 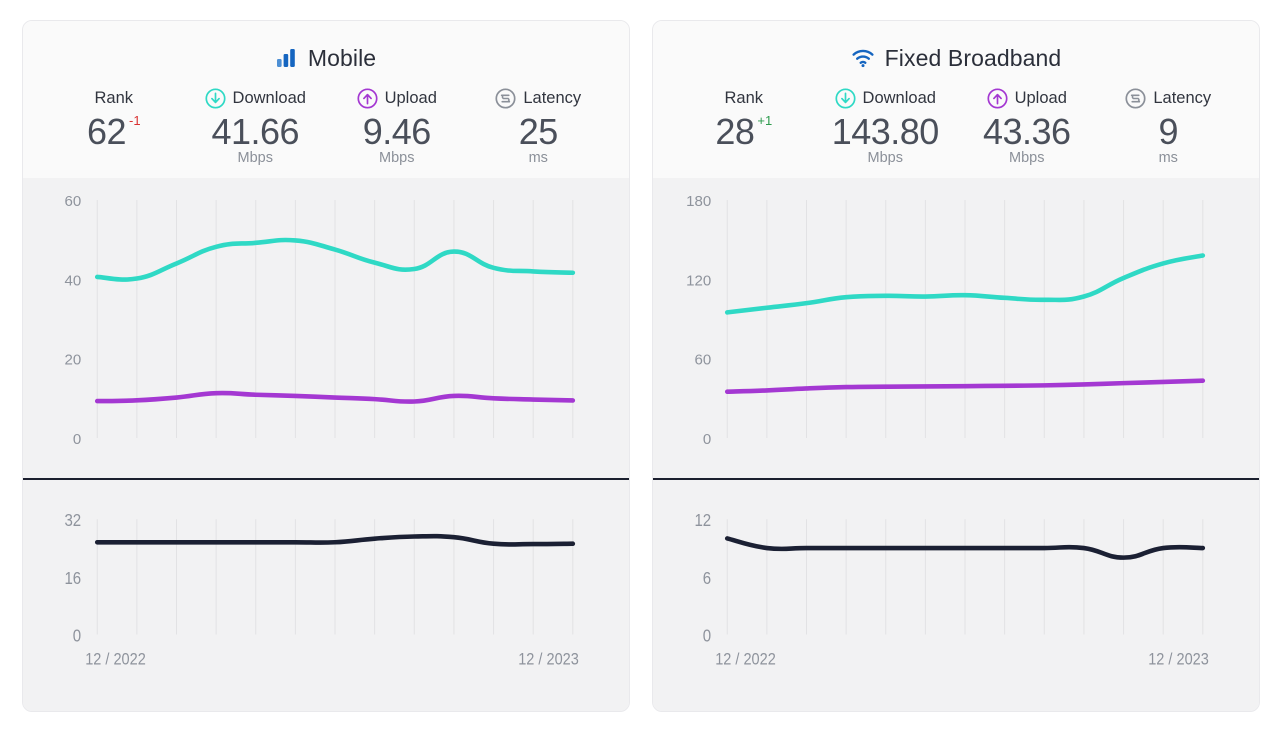 I want to click on panel-title: Mobile, so click(x=326, y=58).